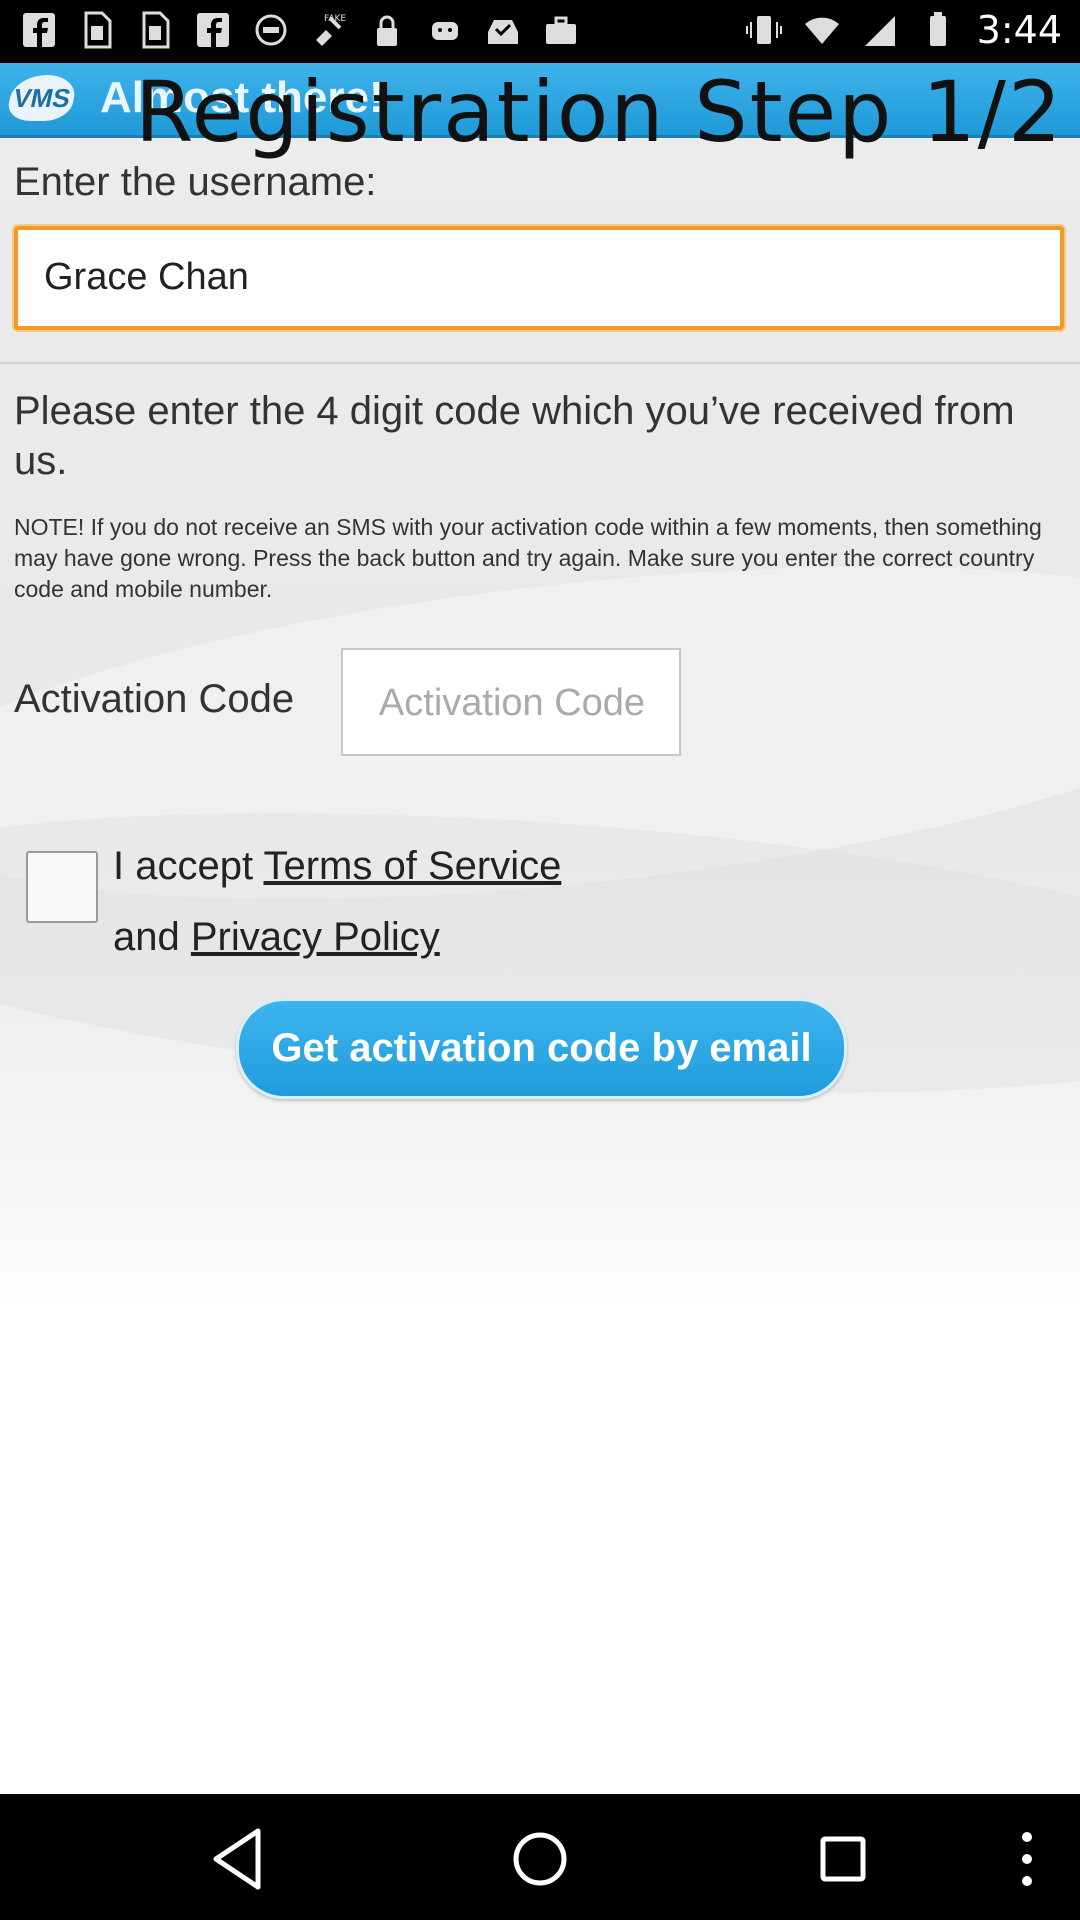 The width and height of the screenshot is (1080, 1920). What do you see at coordinates (1027, 1859) in the screenshot?
I see `overflow-menu-icon` at bounding box center [1027, 1859].